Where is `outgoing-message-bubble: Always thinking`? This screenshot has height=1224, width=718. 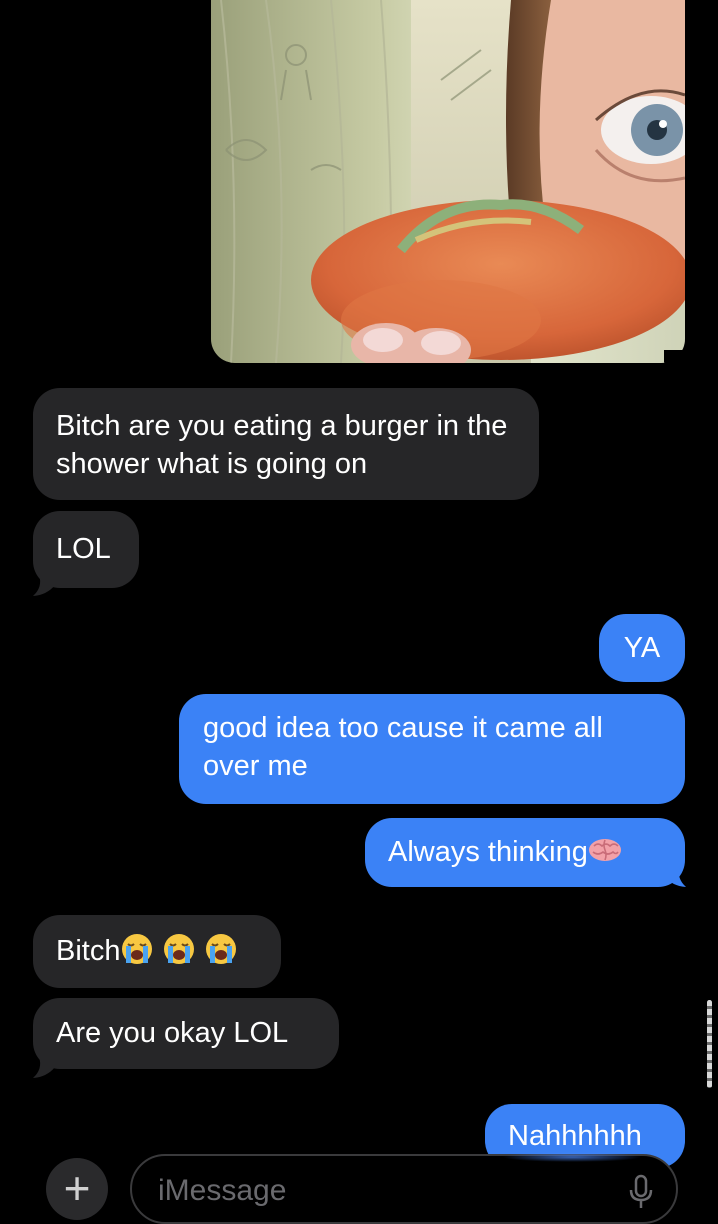 outgoing-message-bubble: Always thinking is located at coordinates (525, 852).